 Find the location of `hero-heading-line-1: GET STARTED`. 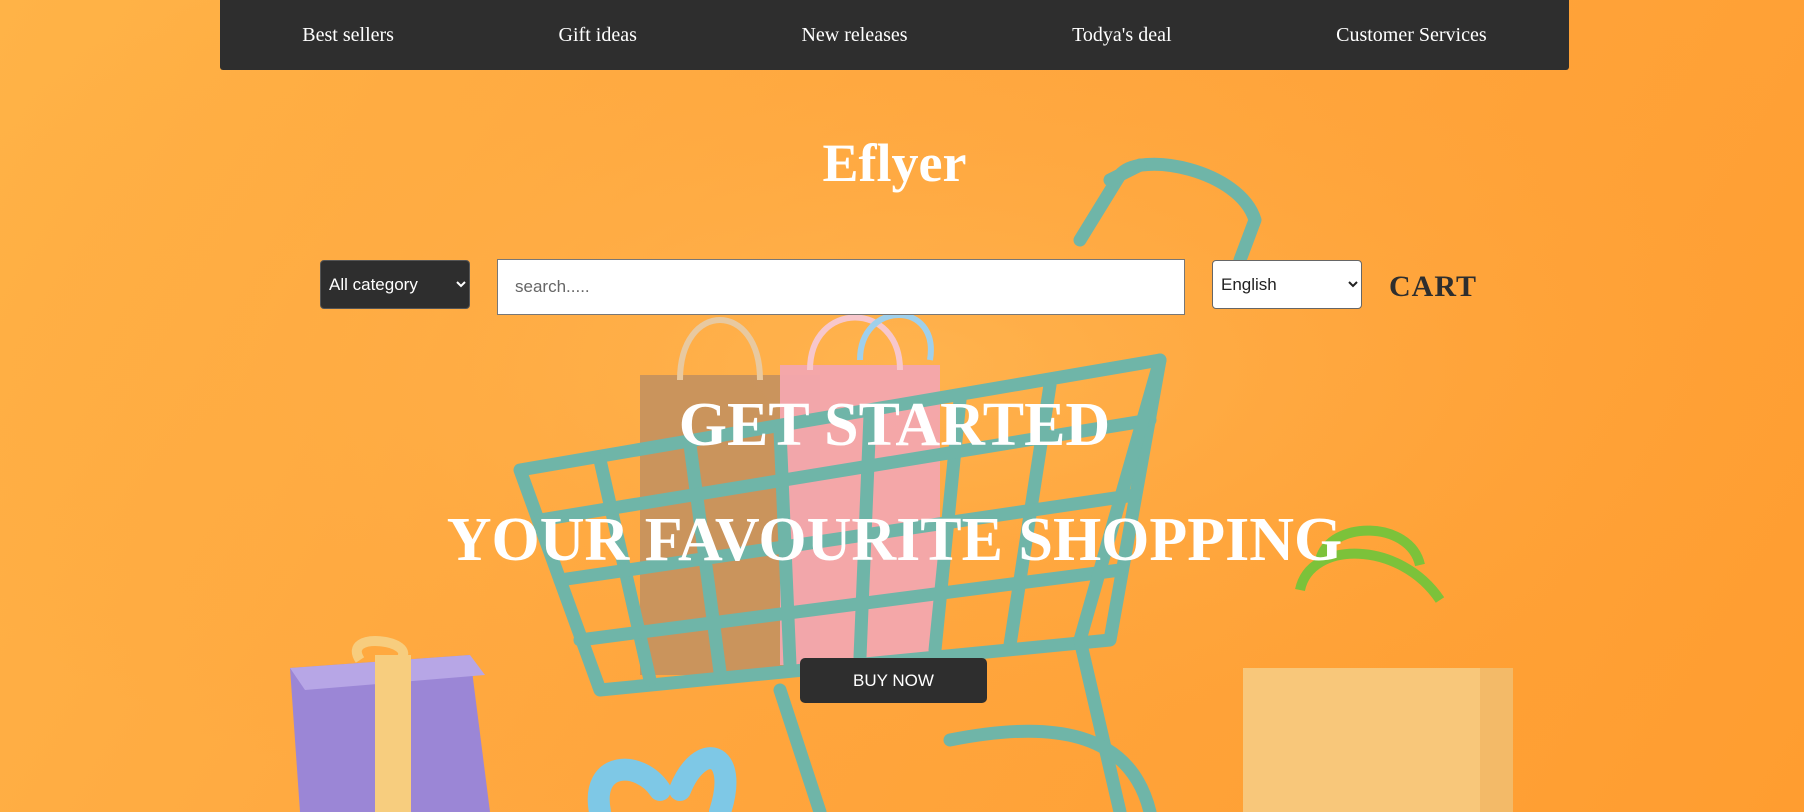

hero-heading-line-1: GET STARTED is located at coordinates (894, 425).